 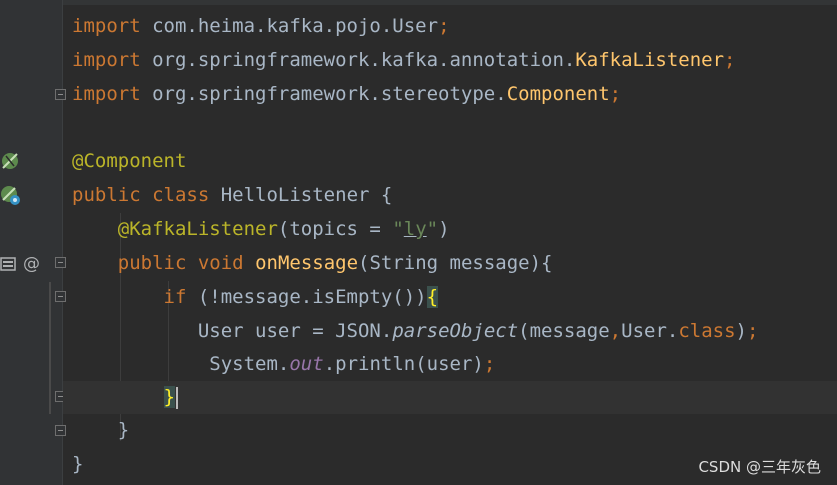 What do you see at coordinates (301, 195) in the screenshot?
I see `class-declaration: HelloListener {` at bounding box center [301, 195].